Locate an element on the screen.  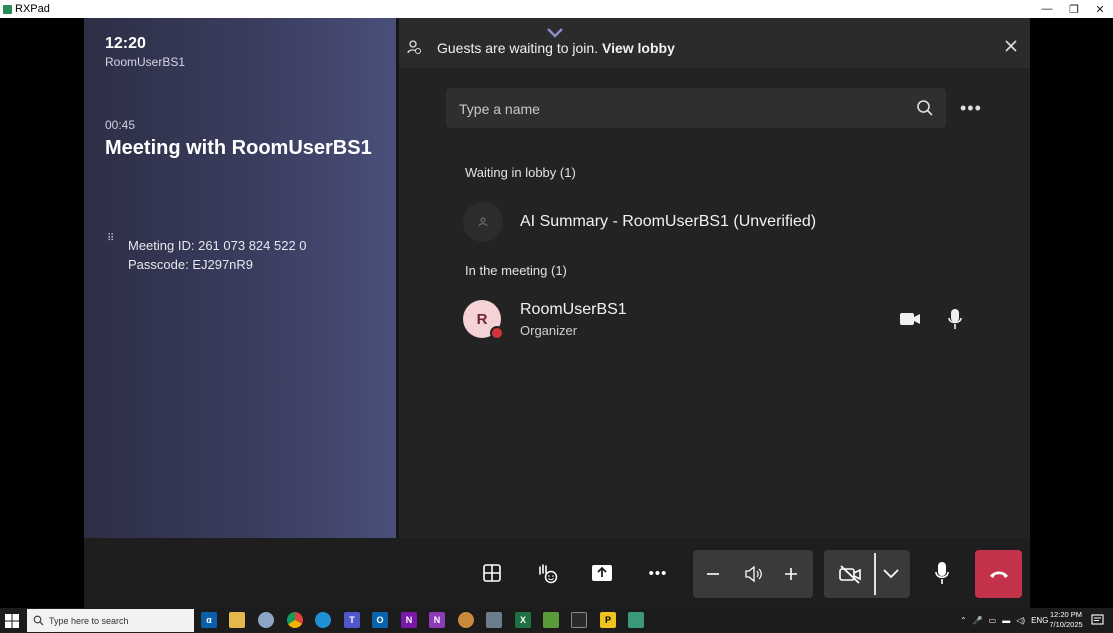
lobby-banner-text: Guests are waiting to join. View lobby is located at coordinates (556, 48).